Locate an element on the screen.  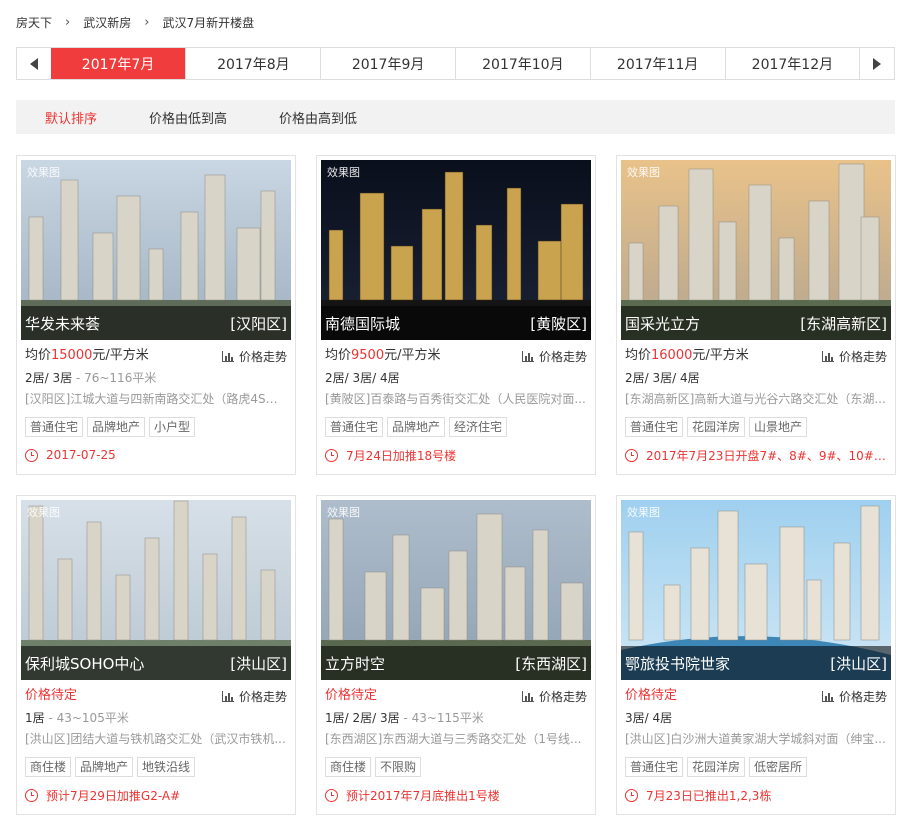
listing-photo: 效果图 华发未来荟 [汉阳区] is located at coordinates (156, 250).